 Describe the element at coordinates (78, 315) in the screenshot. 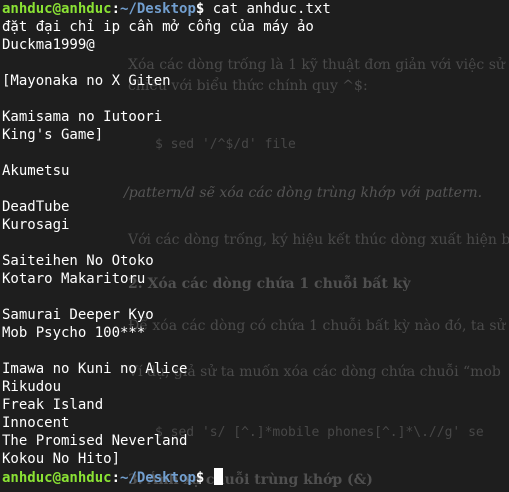

I see `output-line: Samurai Deeper Kyo` at that location.